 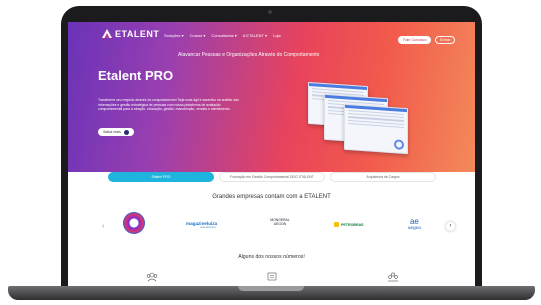 What do you see at coordinates (208, 228) in the screenshot?
I see `magalu-slogan: VEM SER FELIZ` at bounding box center [208, 228].